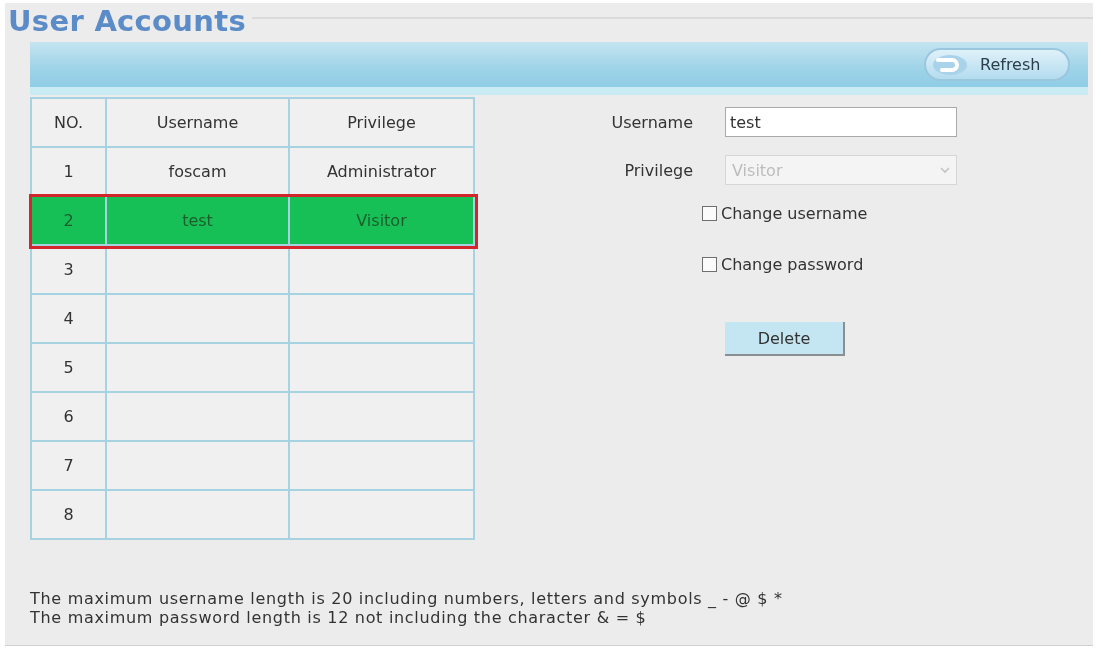 The width and height of the screenshot is (1101, 668). I want to click on table-row: 4, so click(253, 319).